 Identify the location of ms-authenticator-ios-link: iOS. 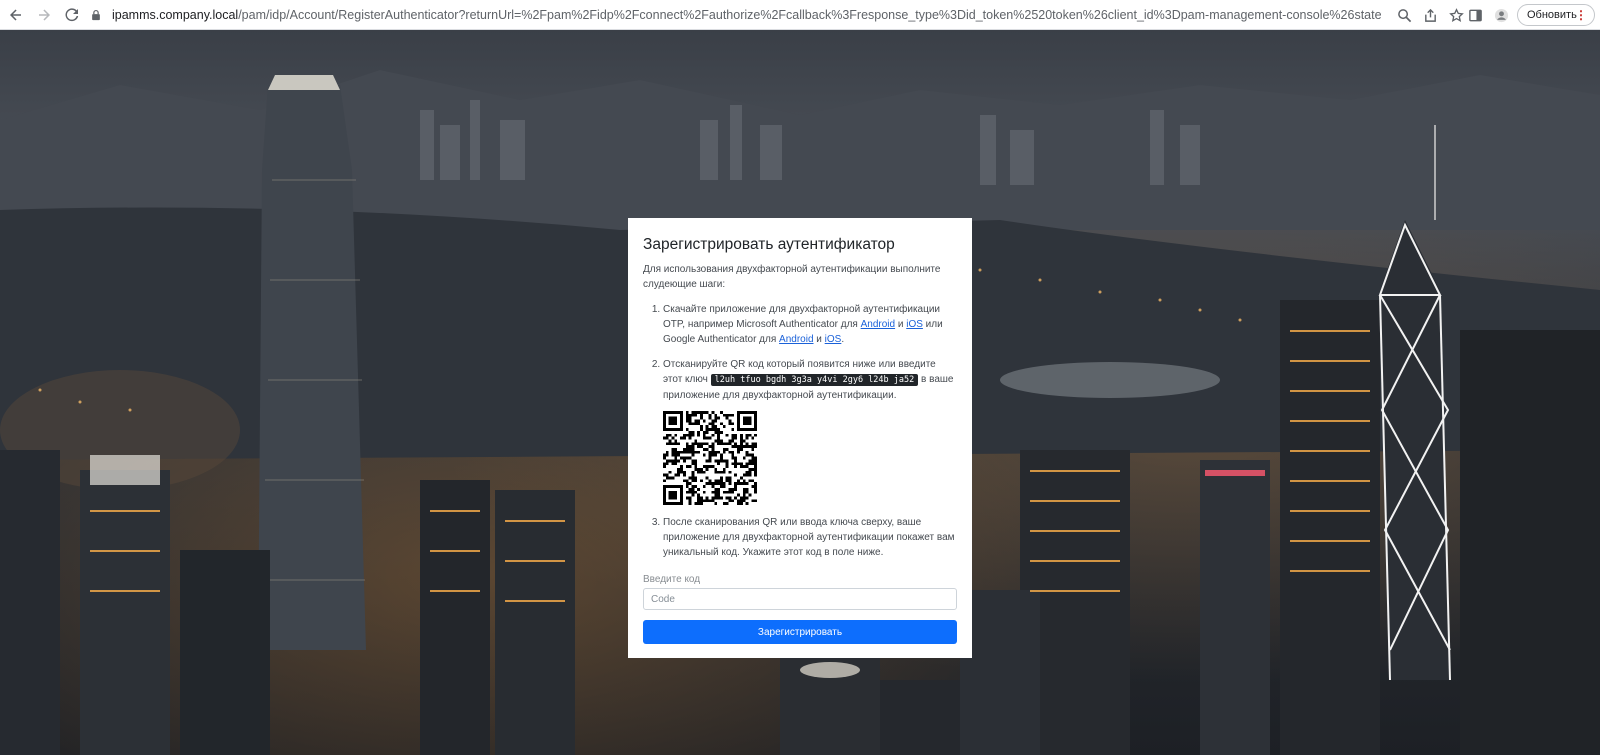
(914, 324).